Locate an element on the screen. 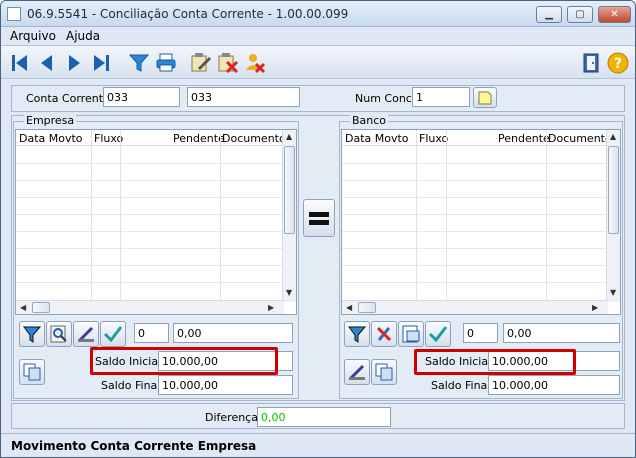 The height and width of the screenshot is (458, 636). banco-vertical-scrollbar: ▲ ▼ is located at coordinates (613, 216).